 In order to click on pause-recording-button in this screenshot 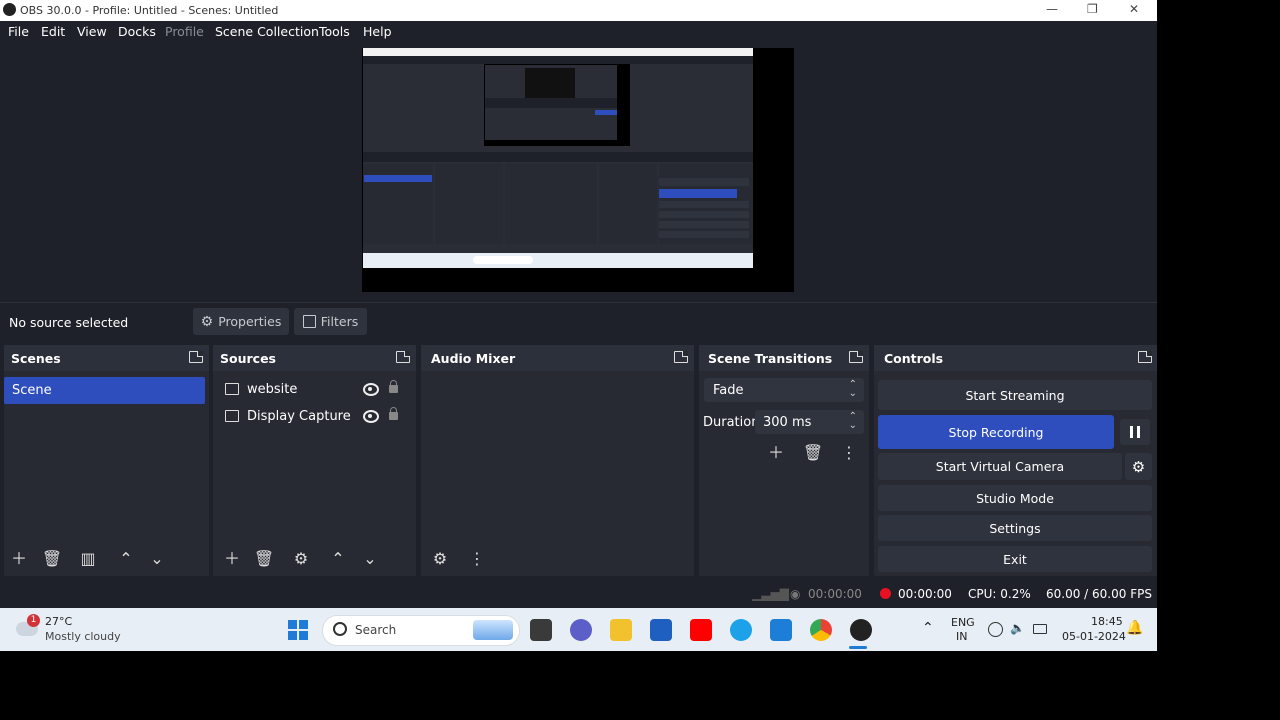, I will do `click(1135, 432)`.